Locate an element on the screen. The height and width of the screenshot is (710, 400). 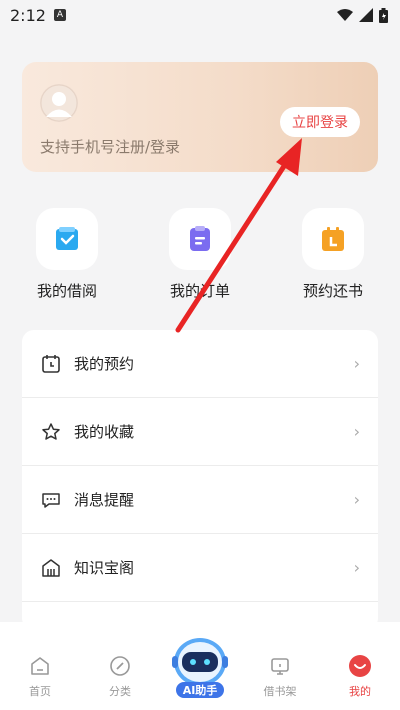
tab-label: 借书架 is located at coordinates (280, 691).